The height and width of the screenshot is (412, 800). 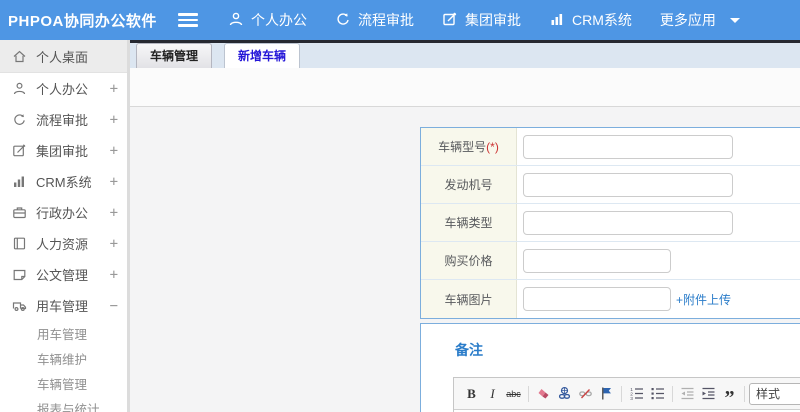 I want to click on field-label: 车辆类型, so click(x=468, y=223).